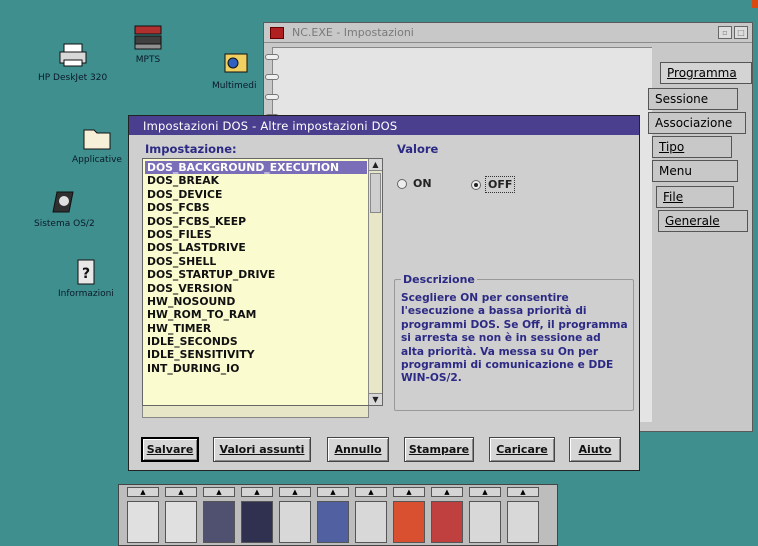 Image resolution: width=758 pixels, height=546 pixels. What do you see at coordinates (181, 522) in the screenshot?
I see `search-icon` at bounding box center [181, 522].